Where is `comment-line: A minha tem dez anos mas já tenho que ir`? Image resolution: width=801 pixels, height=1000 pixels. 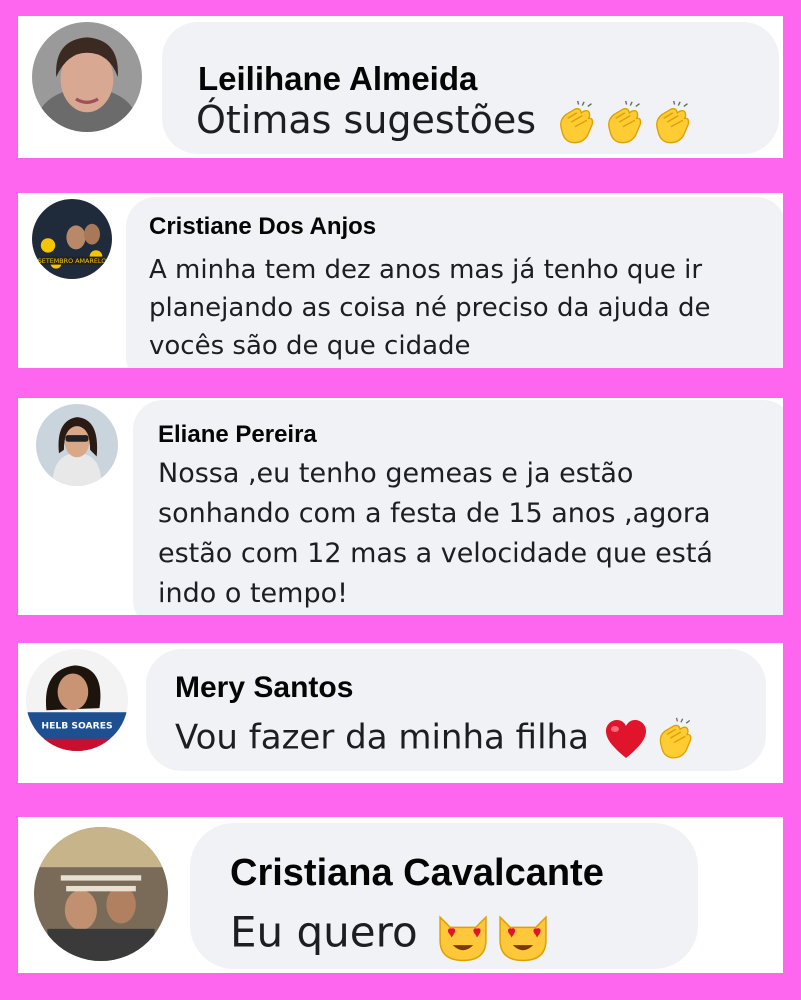
comment-line: A minha tem dez anos mas já tenho que ir is located at coordinates (426, 270).